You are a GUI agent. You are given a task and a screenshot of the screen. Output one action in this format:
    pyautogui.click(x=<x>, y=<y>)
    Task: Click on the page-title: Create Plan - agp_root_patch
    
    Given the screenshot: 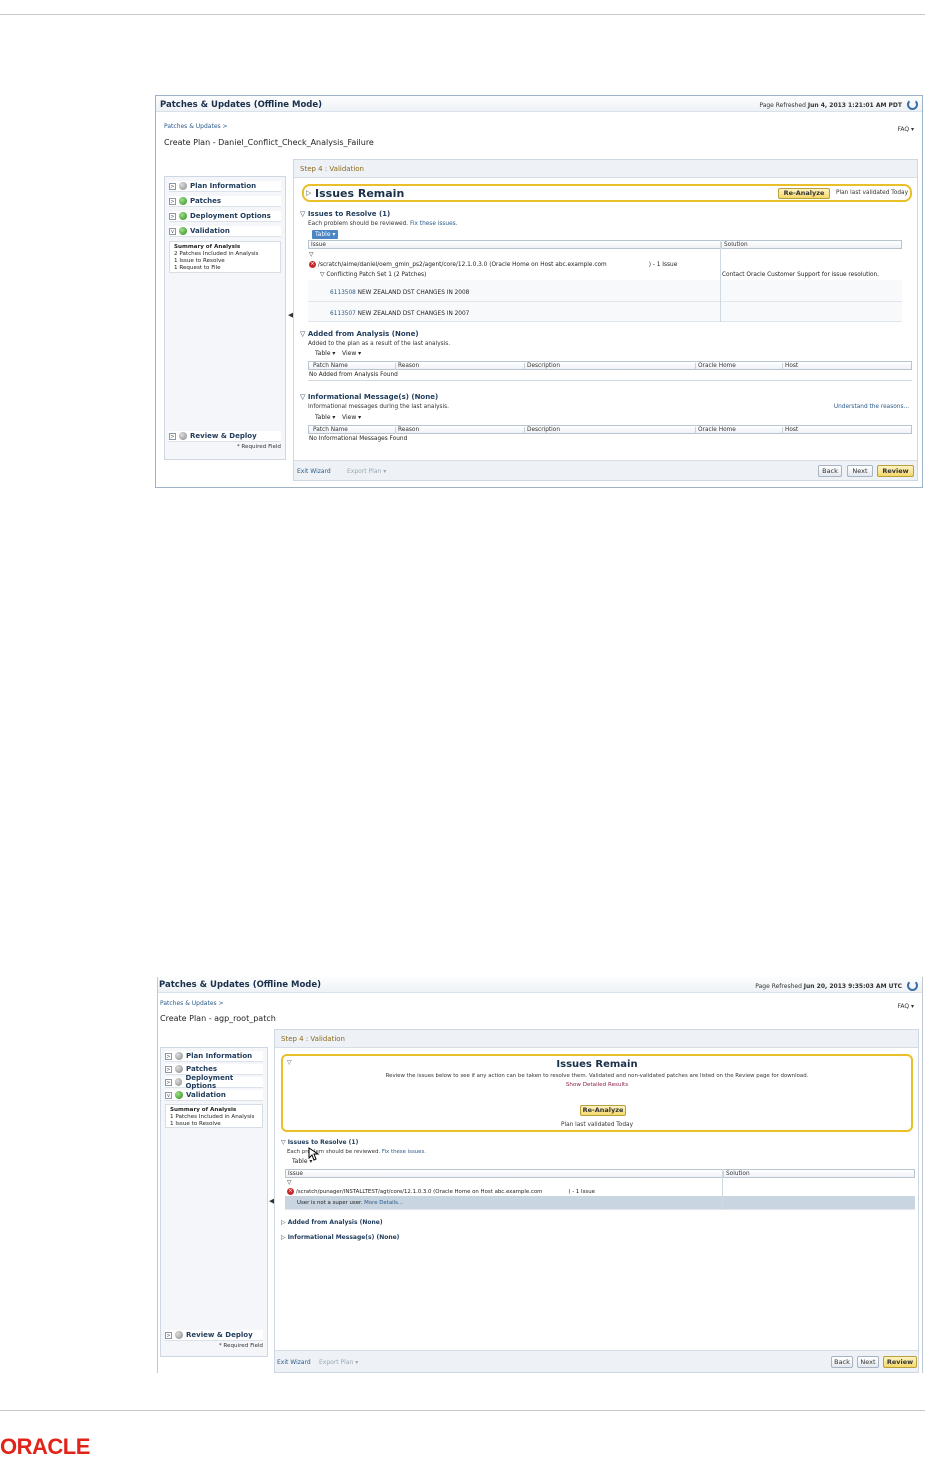 What is the action you would take?
    pyautogui.click(x=218, y=1018)
    